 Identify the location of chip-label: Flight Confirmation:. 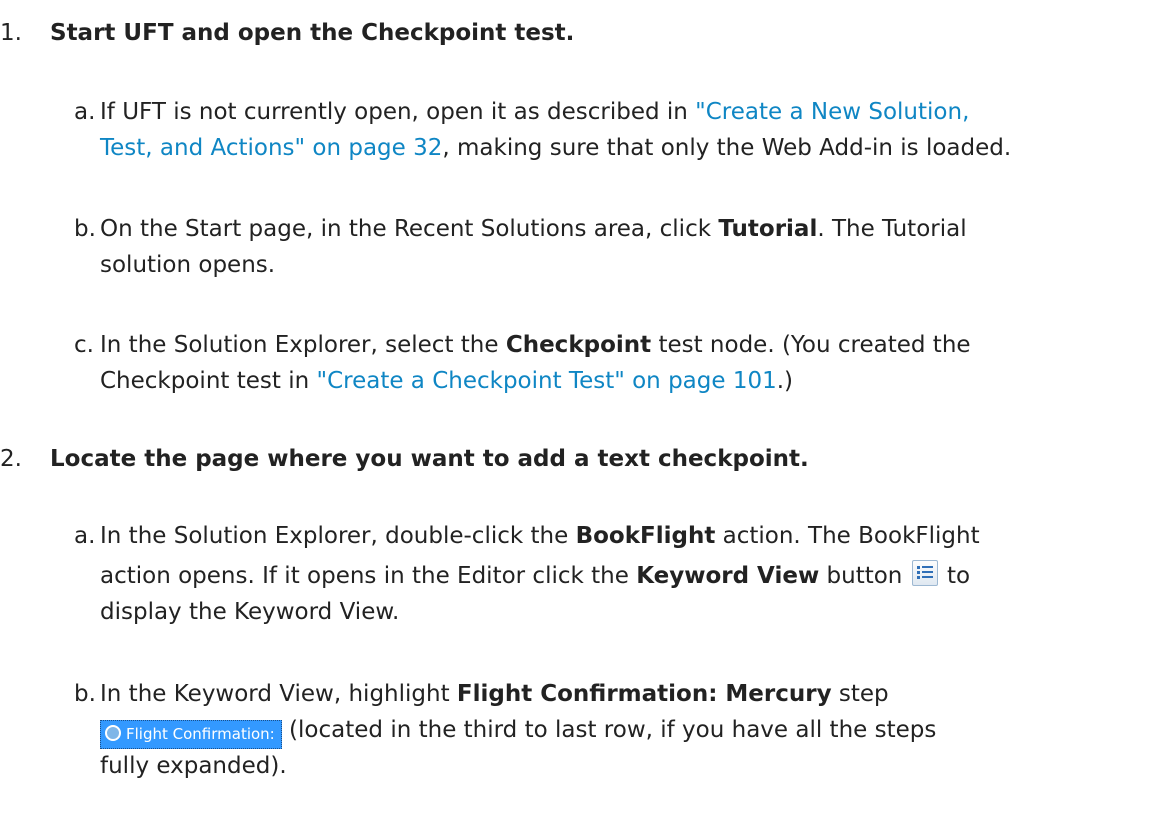
(200, 734).